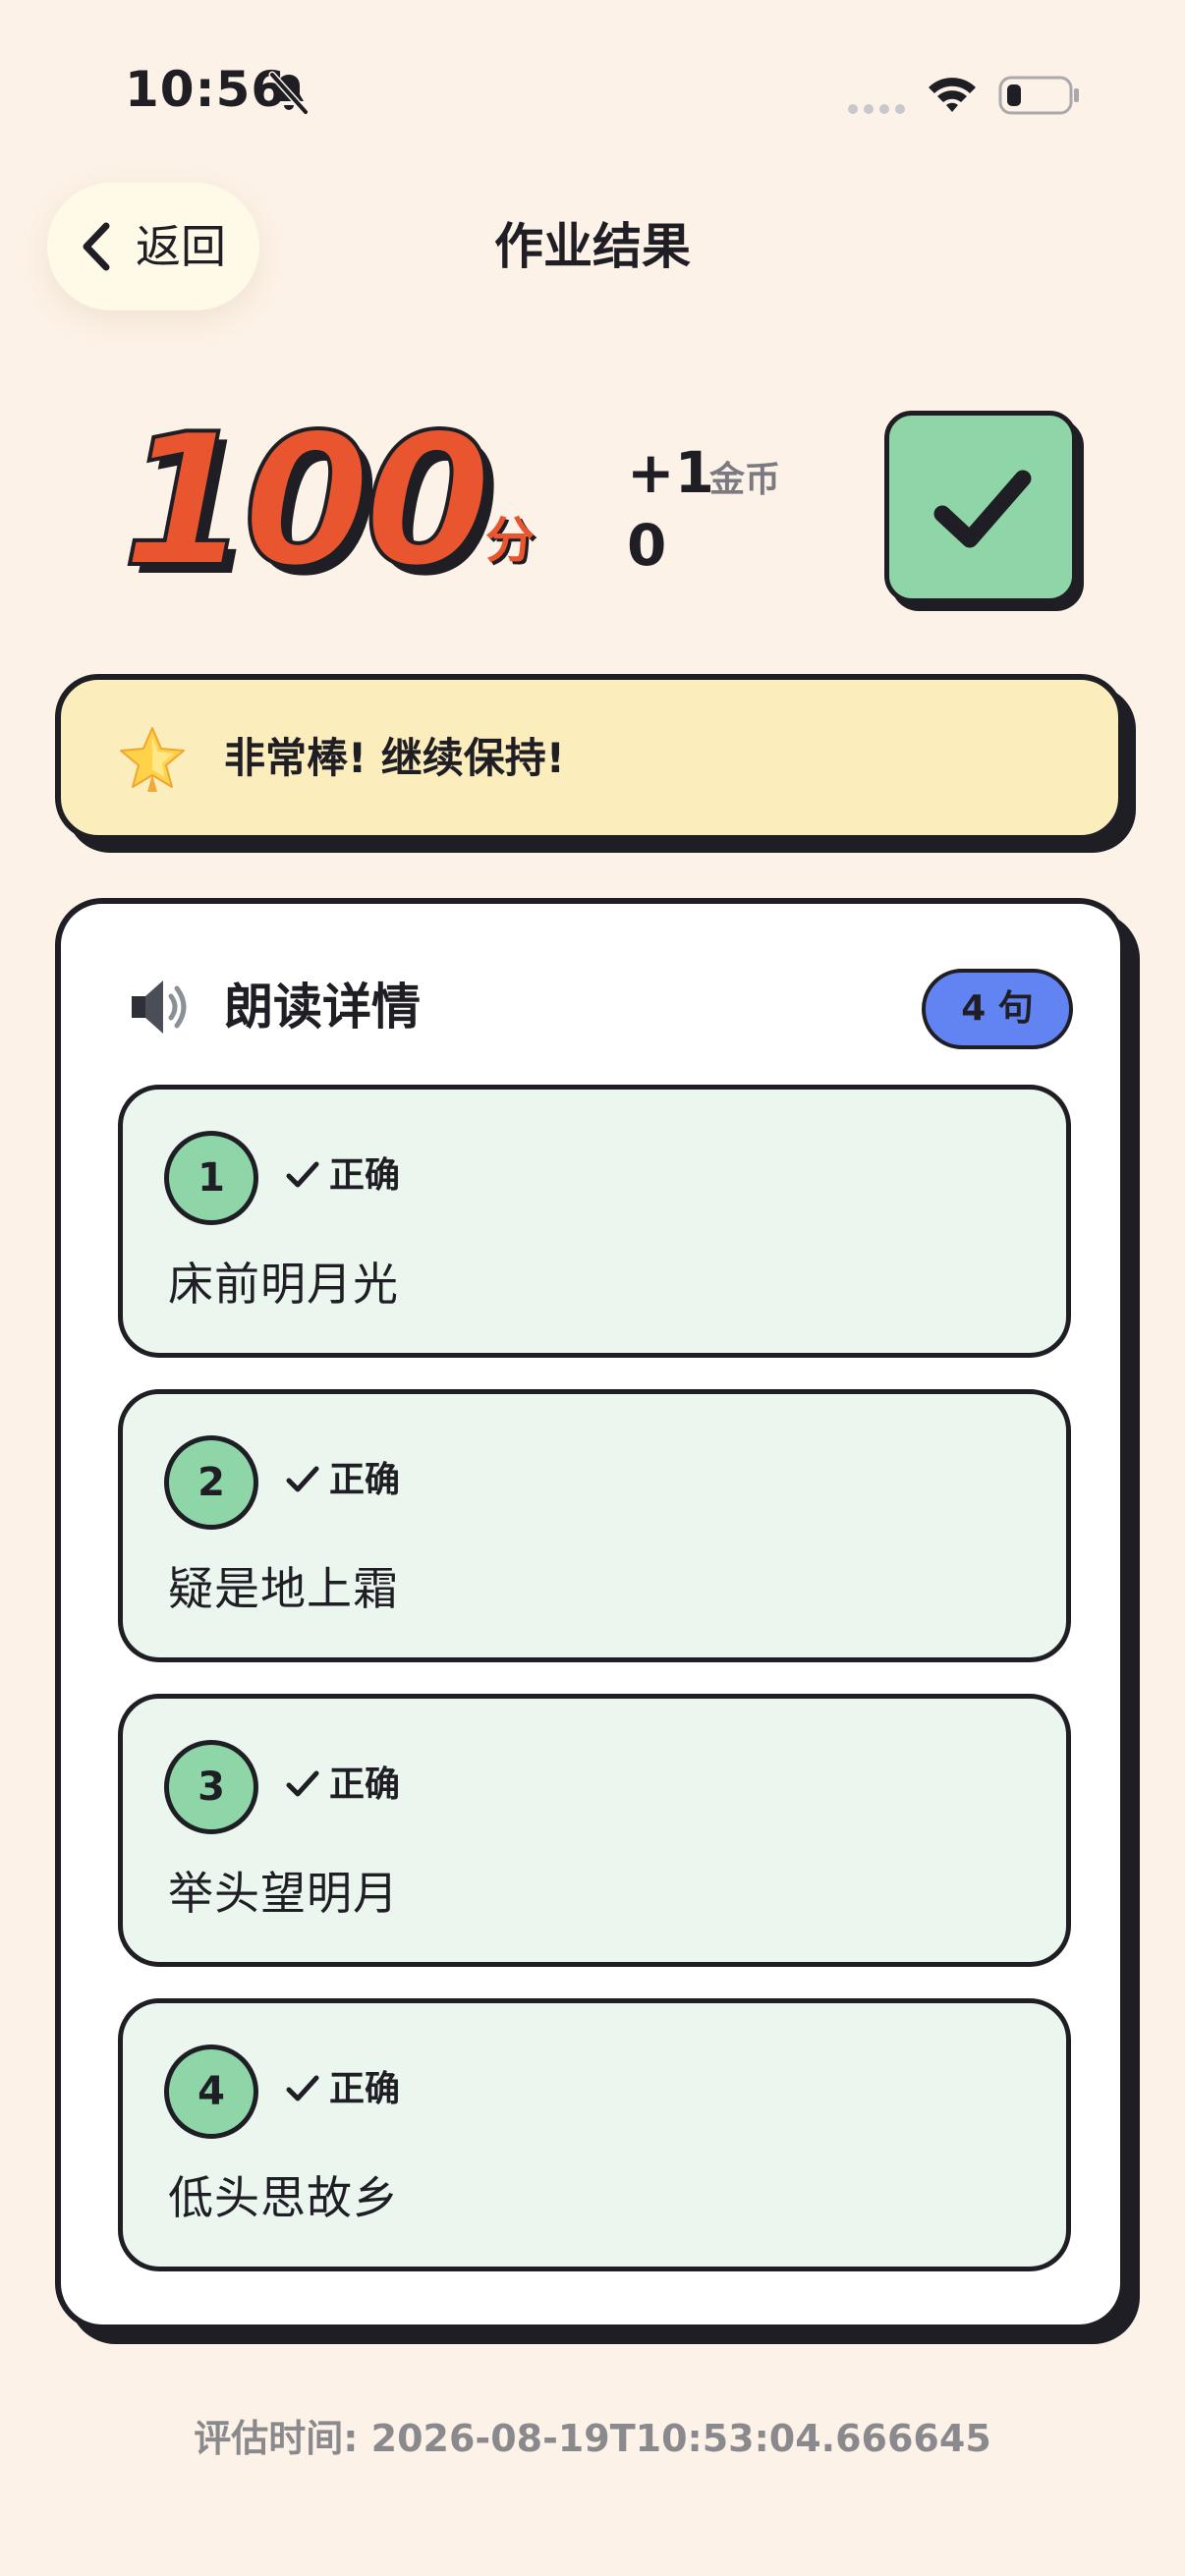  What do you see at coordinates (152, 759) in the screenshot?
I see `star-icon` at bounding box center [152, 759].